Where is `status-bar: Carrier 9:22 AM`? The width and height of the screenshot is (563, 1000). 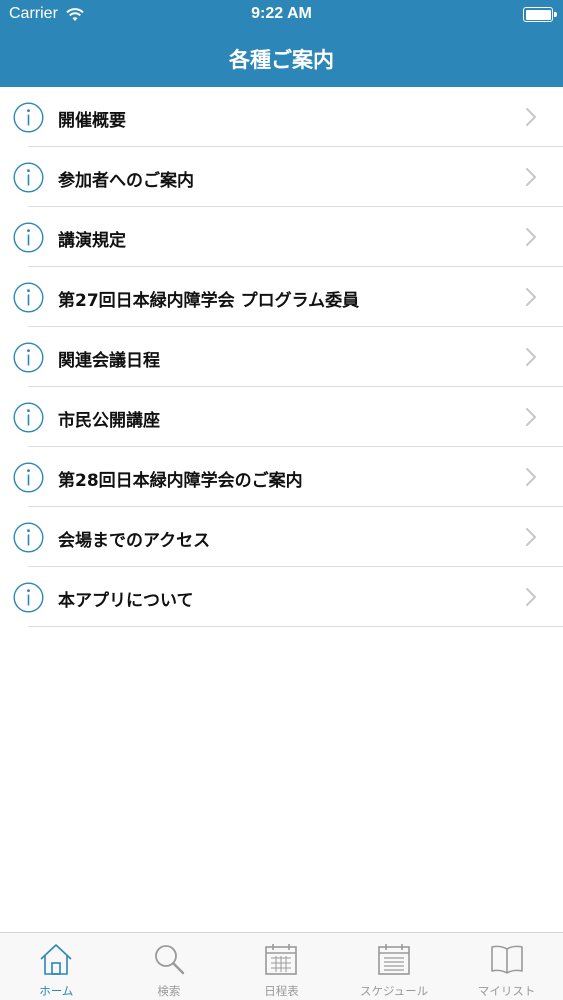 status-bar: Carrier 9:22 AM is located at coordinates (281, 15).